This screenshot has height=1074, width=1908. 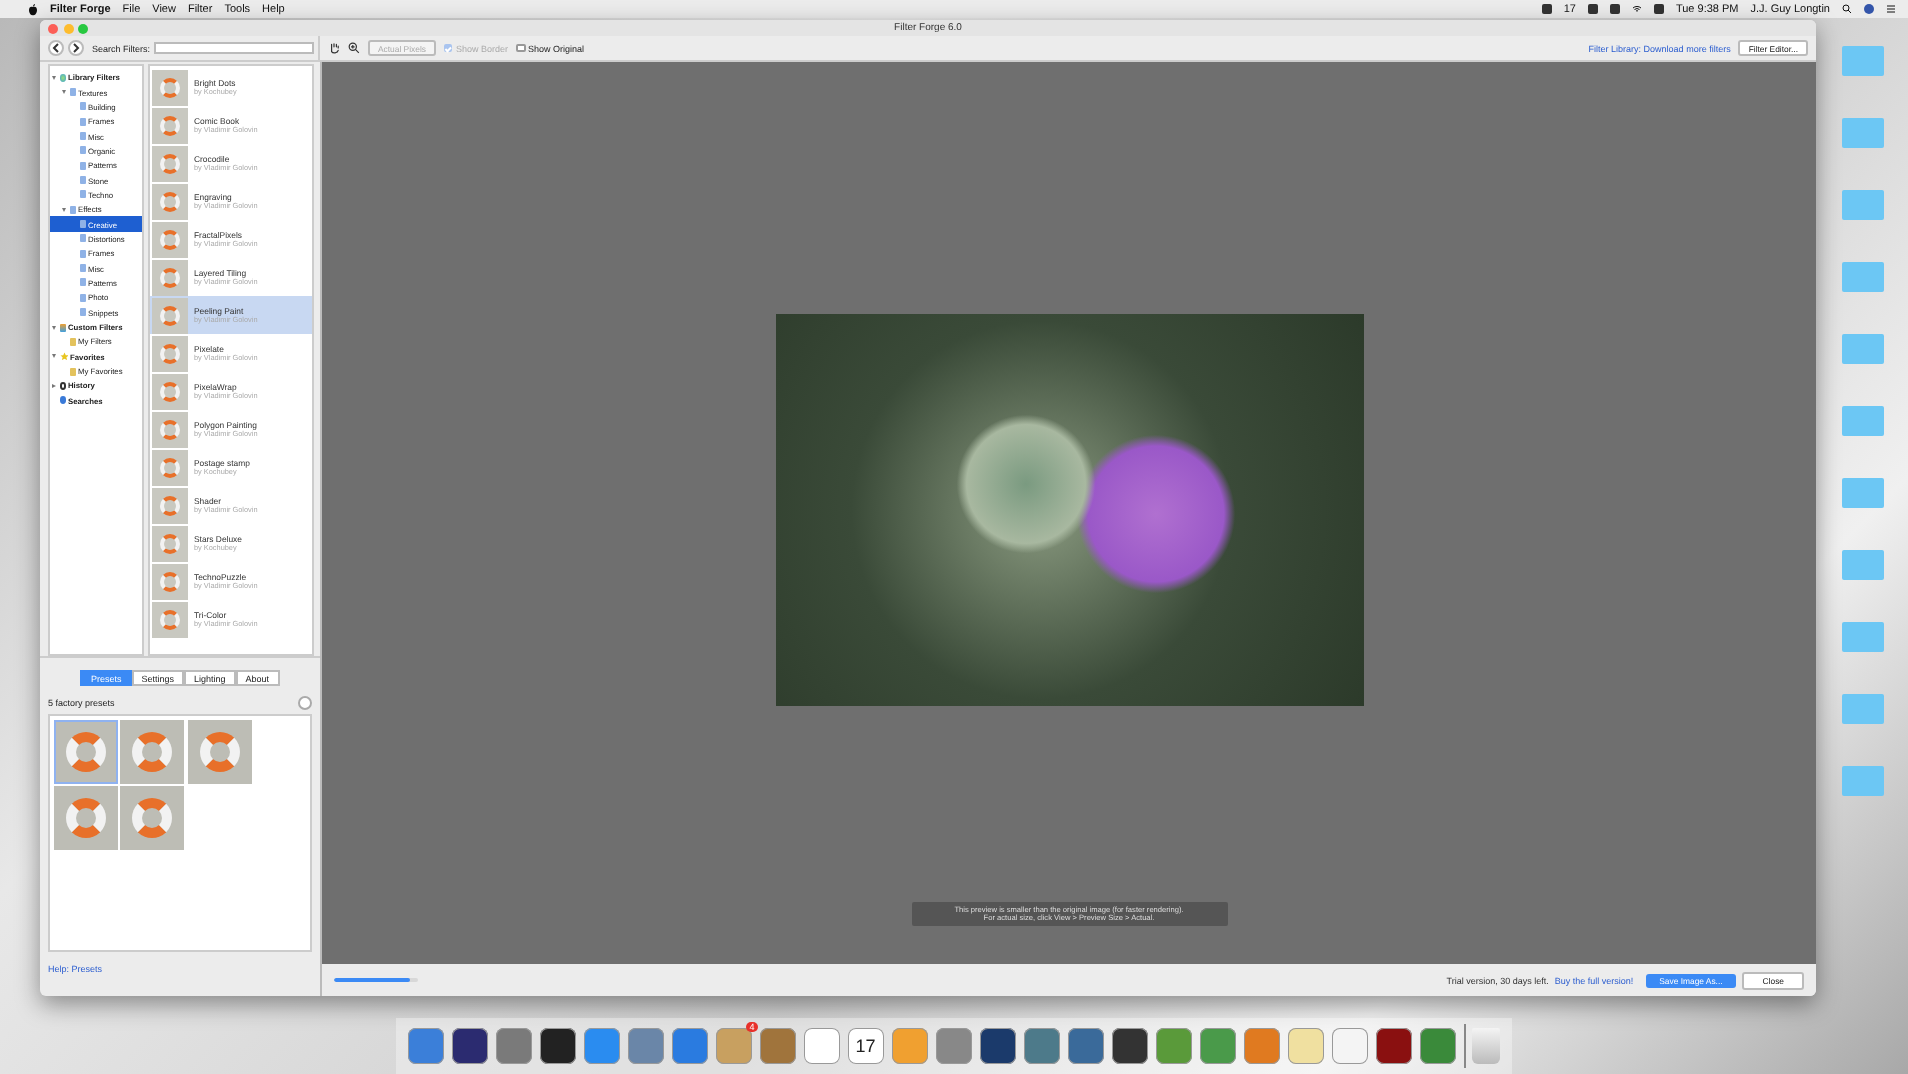 I want to click on zoom-button, so click(x=83, y=28).